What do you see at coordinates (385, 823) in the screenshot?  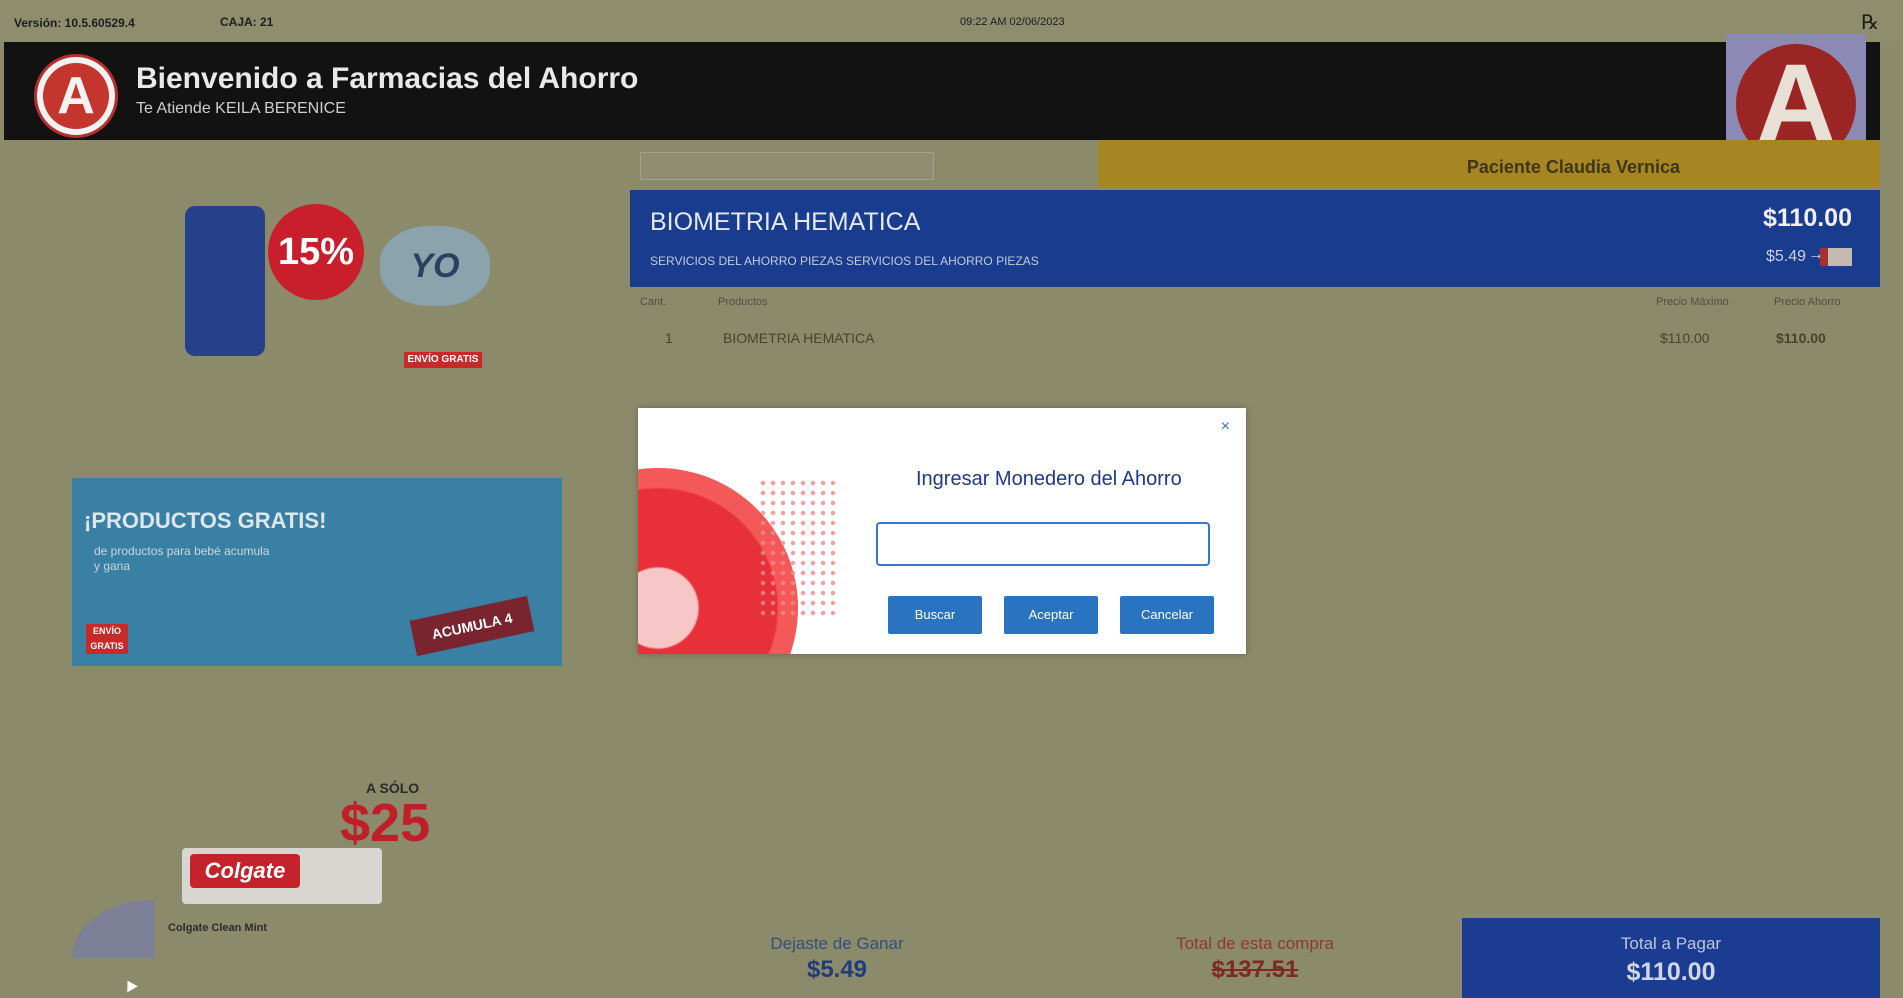 I see `promo3-price: $25` at bounding box center [385, 823].